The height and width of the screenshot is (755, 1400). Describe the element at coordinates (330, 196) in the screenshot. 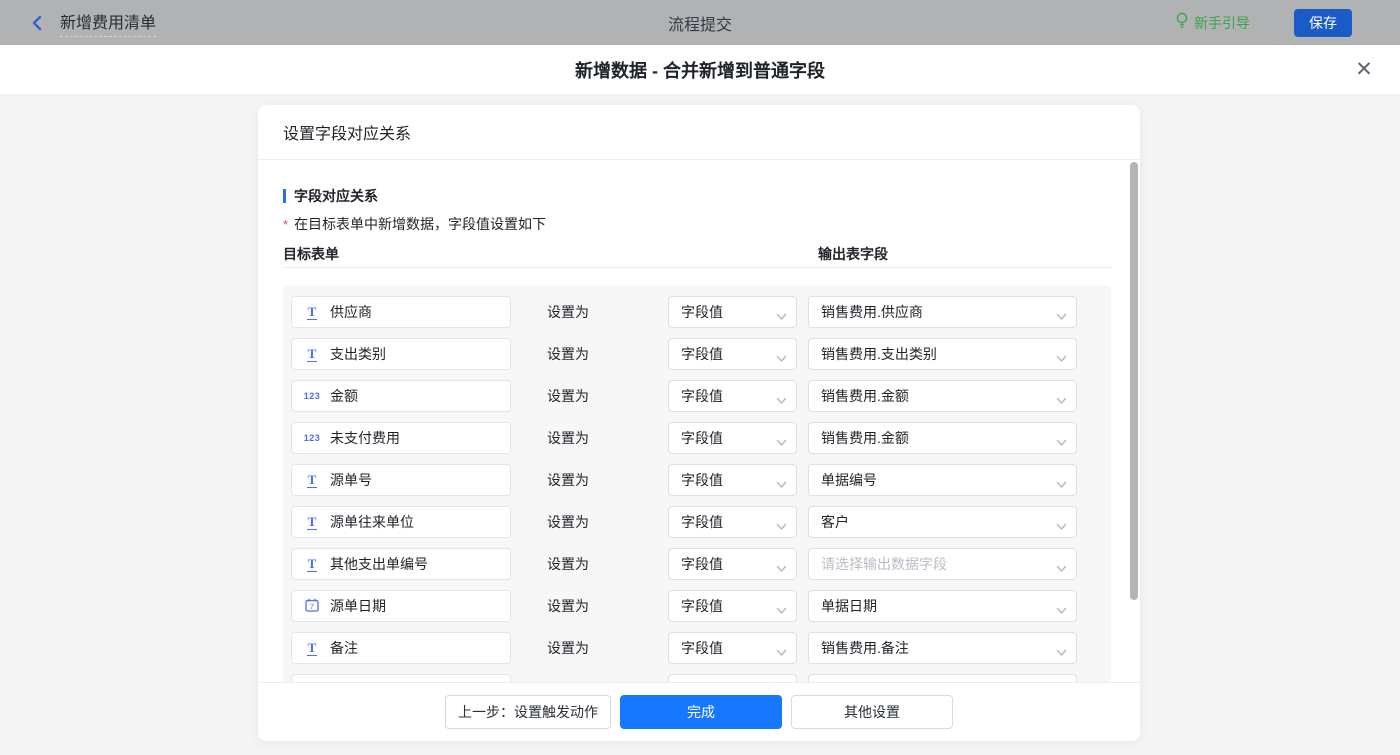

I see `section-title: 字段对应关系` at that location.